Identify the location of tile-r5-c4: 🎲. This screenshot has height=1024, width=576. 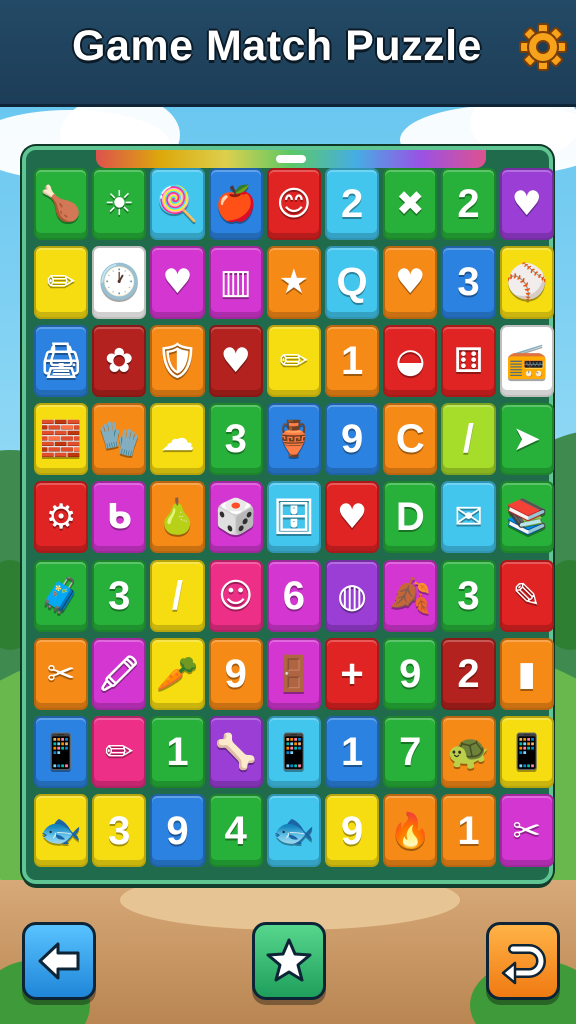
(235, 517).